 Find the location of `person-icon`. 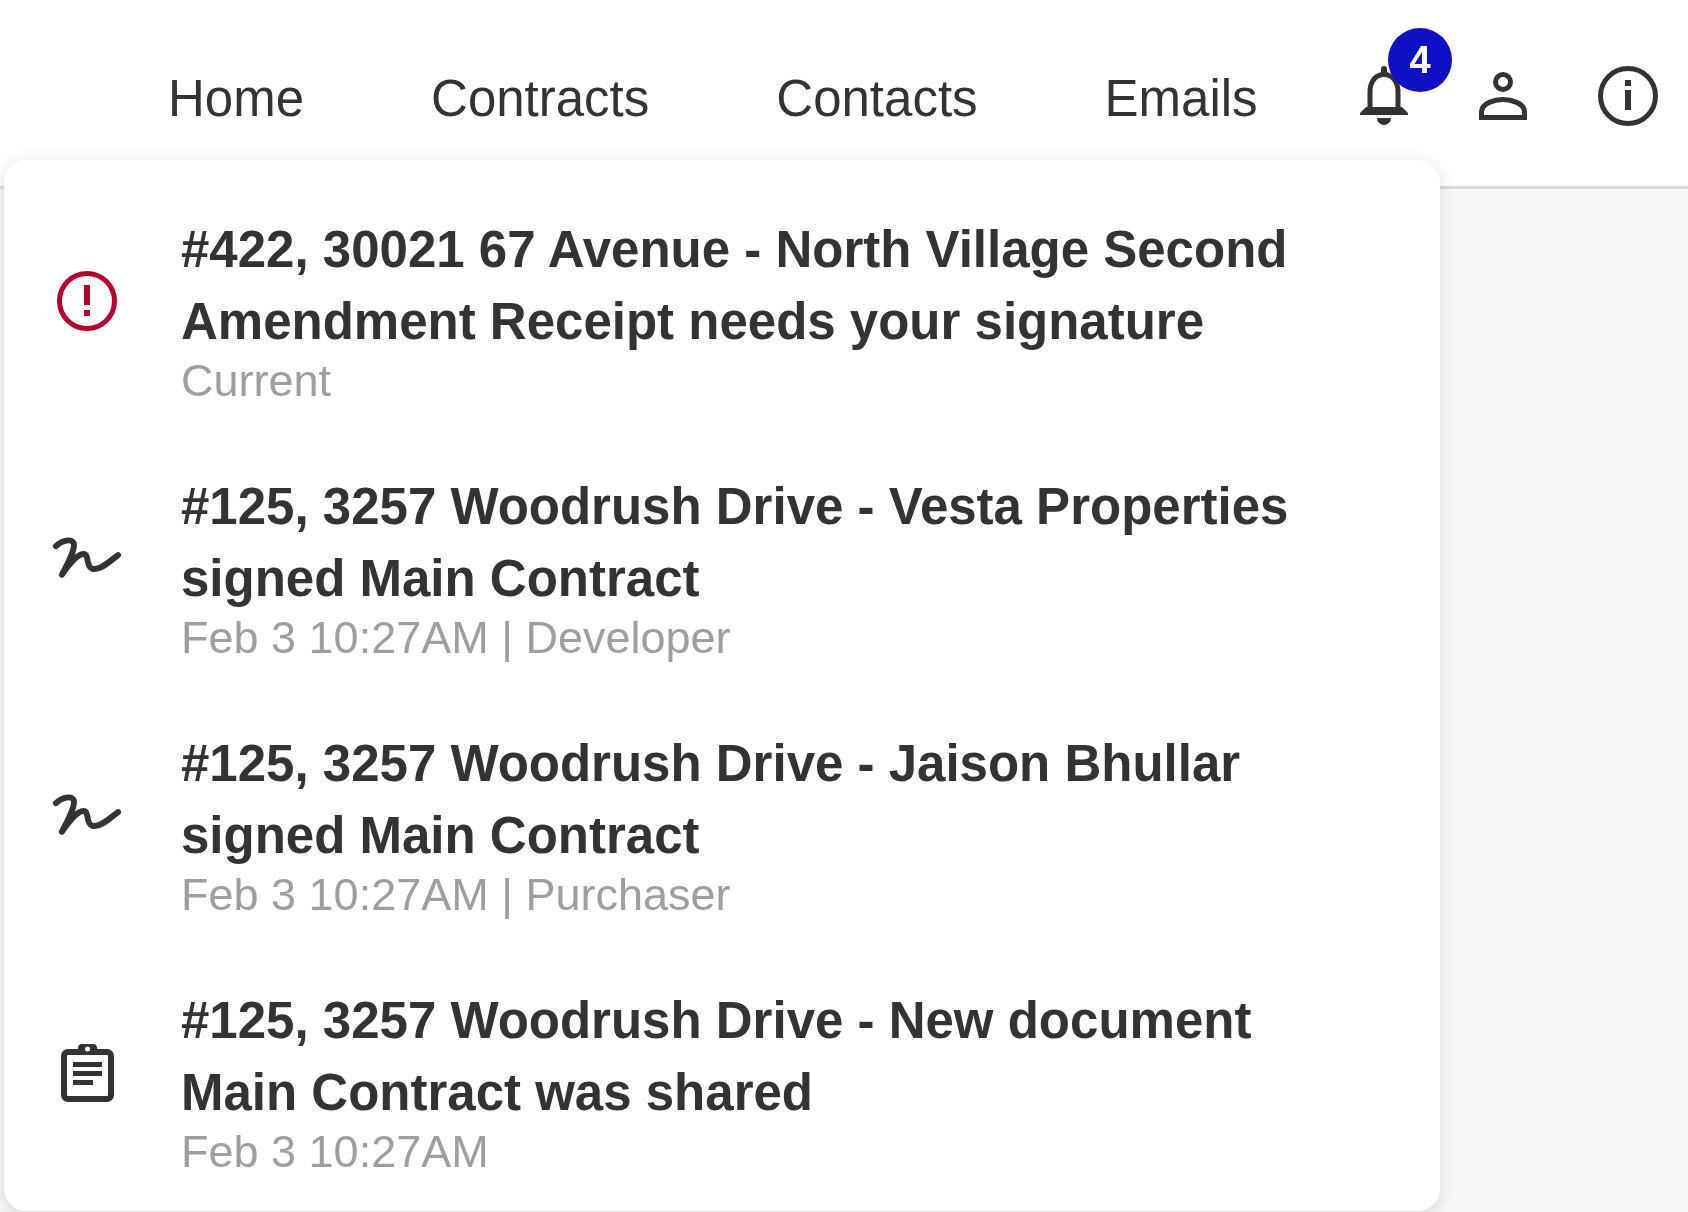

person-icon is located at coordinates (1503, 96).